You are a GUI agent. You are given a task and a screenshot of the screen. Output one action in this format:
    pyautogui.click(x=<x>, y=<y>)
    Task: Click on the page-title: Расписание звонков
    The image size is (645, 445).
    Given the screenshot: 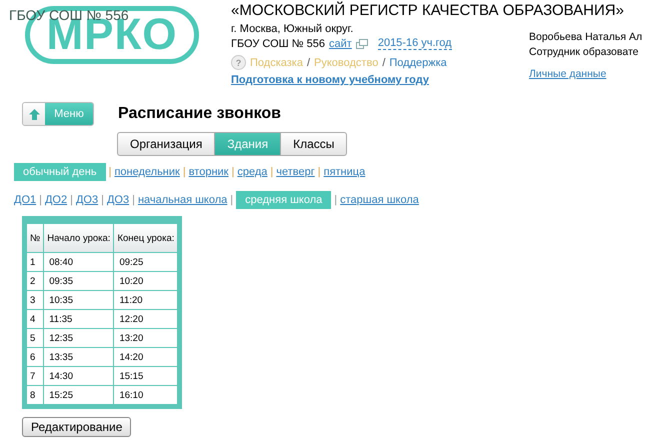 What is the action you would take?
    pyautogui.click(x=200, y=114)
    